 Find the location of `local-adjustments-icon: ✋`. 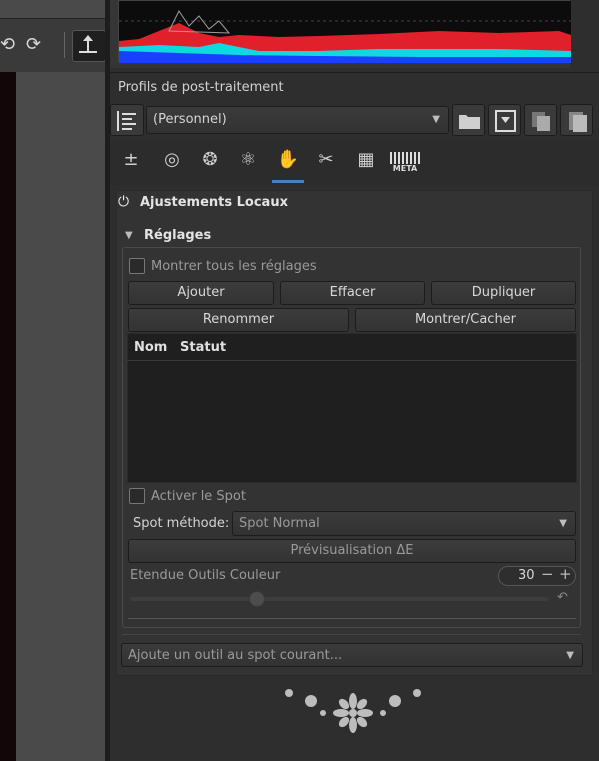

local-adjustments-icon: ✋ is located at coordinates (288, 159).